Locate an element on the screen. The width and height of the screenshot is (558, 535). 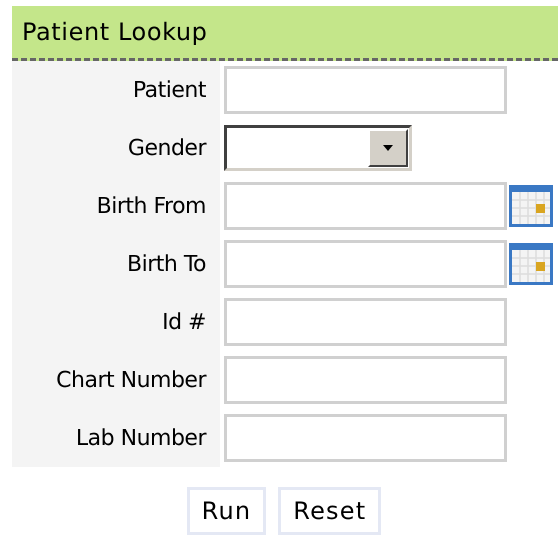
field-label: Id # is located at coordinates (184, 322).